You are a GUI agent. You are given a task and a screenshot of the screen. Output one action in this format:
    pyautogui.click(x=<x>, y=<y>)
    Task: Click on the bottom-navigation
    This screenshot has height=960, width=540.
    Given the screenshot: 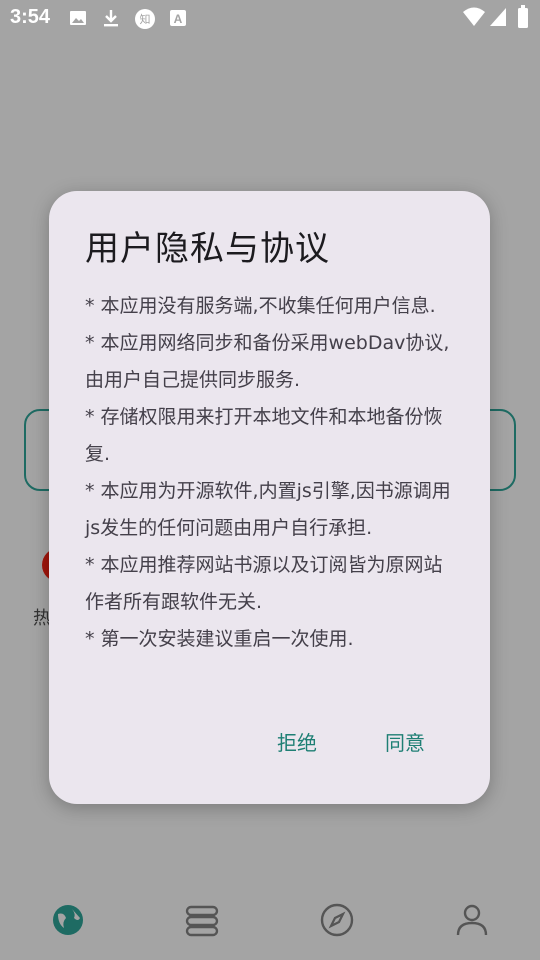 What is the action you would take?
    pyautogui.click(x=270, y=920)
    